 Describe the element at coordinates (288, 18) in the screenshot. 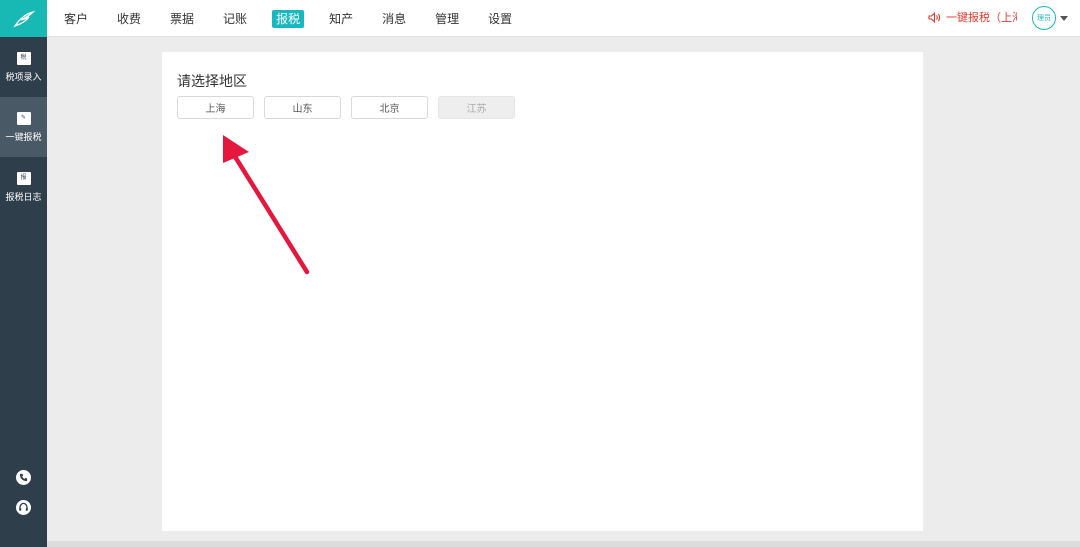

I see `nav-item-tax-filing: 报税` at that location.